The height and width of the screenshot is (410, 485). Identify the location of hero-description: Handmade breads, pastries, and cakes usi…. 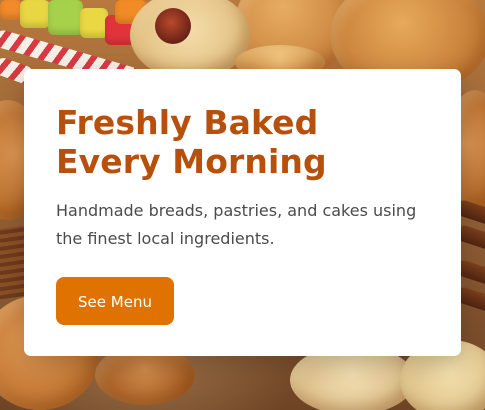
(236, 224).